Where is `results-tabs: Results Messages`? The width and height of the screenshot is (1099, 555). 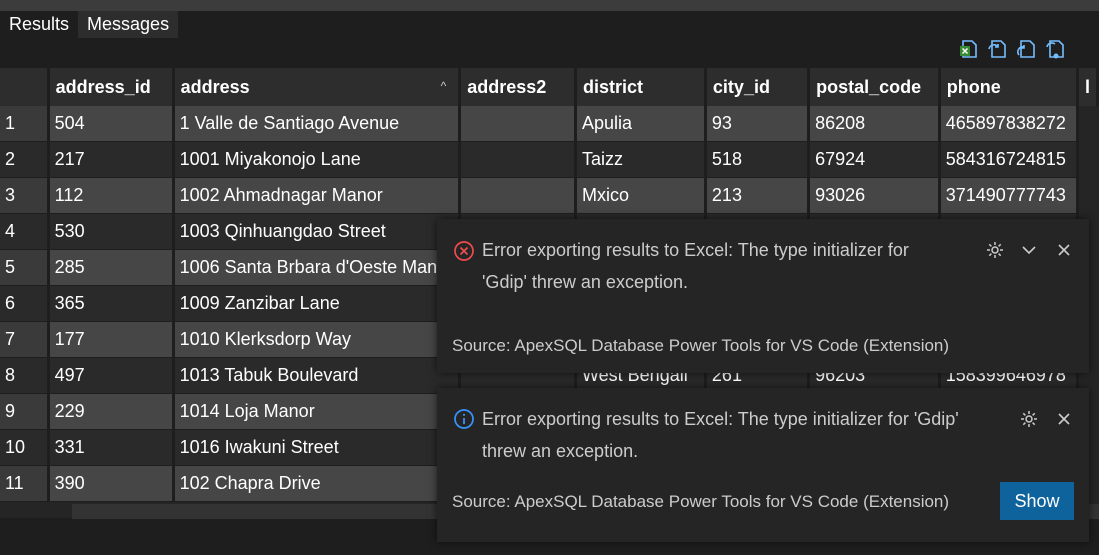 results-tabs: Results Messages is located at coordinates (89, 24).